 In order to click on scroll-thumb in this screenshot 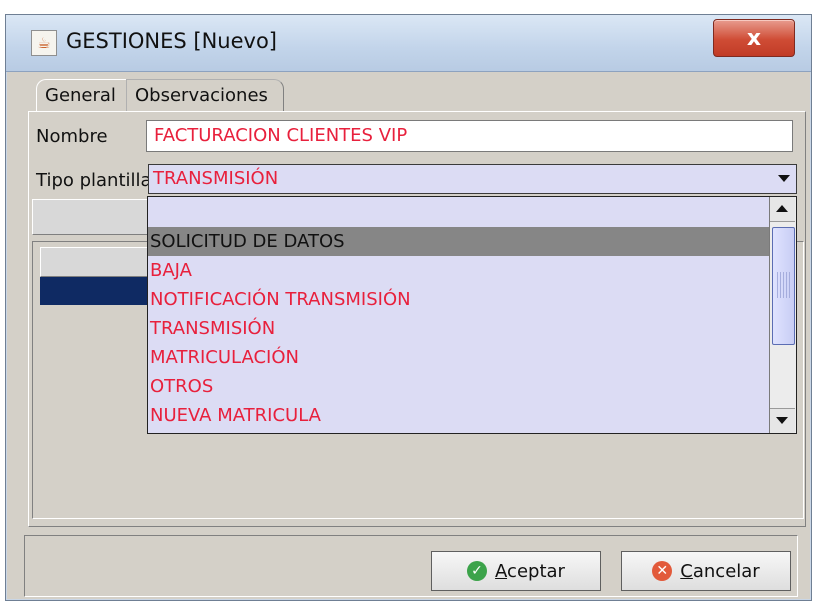, I will do `click(783, 286)`.